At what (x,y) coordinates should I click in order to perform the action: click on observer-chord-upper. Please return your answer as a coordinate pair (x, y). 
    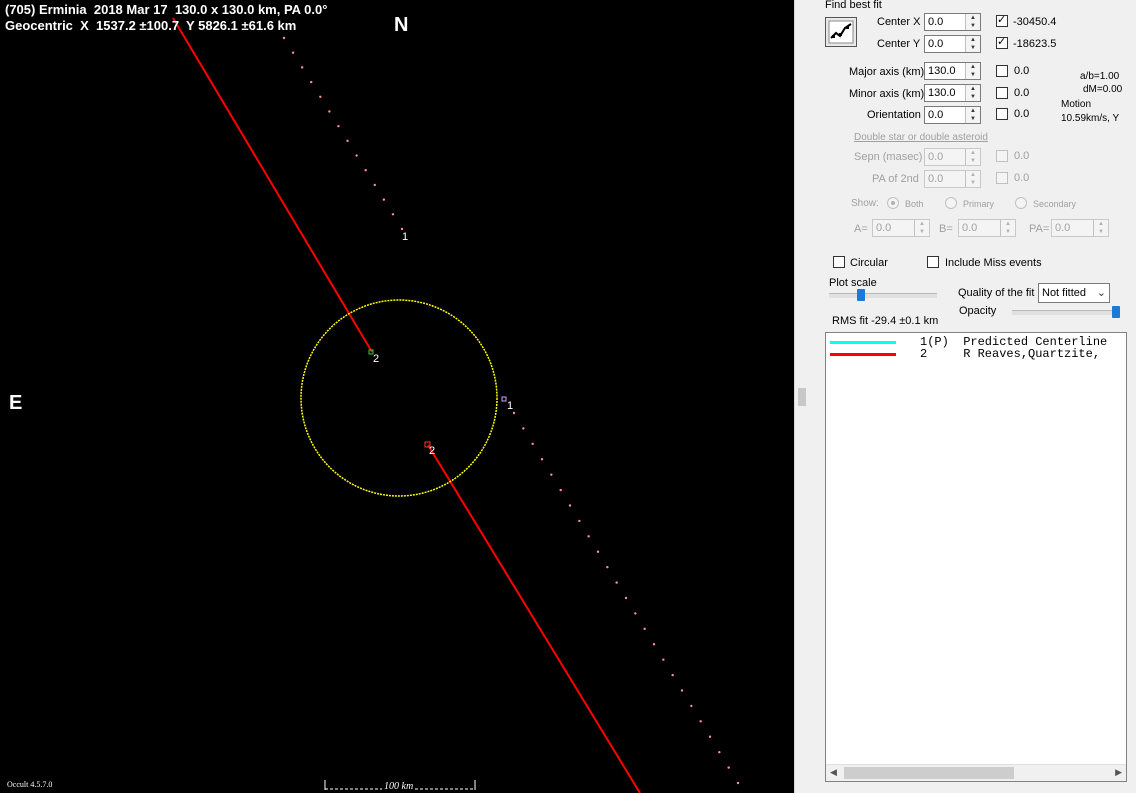
    Looking at the image, I should click on (272, 185).